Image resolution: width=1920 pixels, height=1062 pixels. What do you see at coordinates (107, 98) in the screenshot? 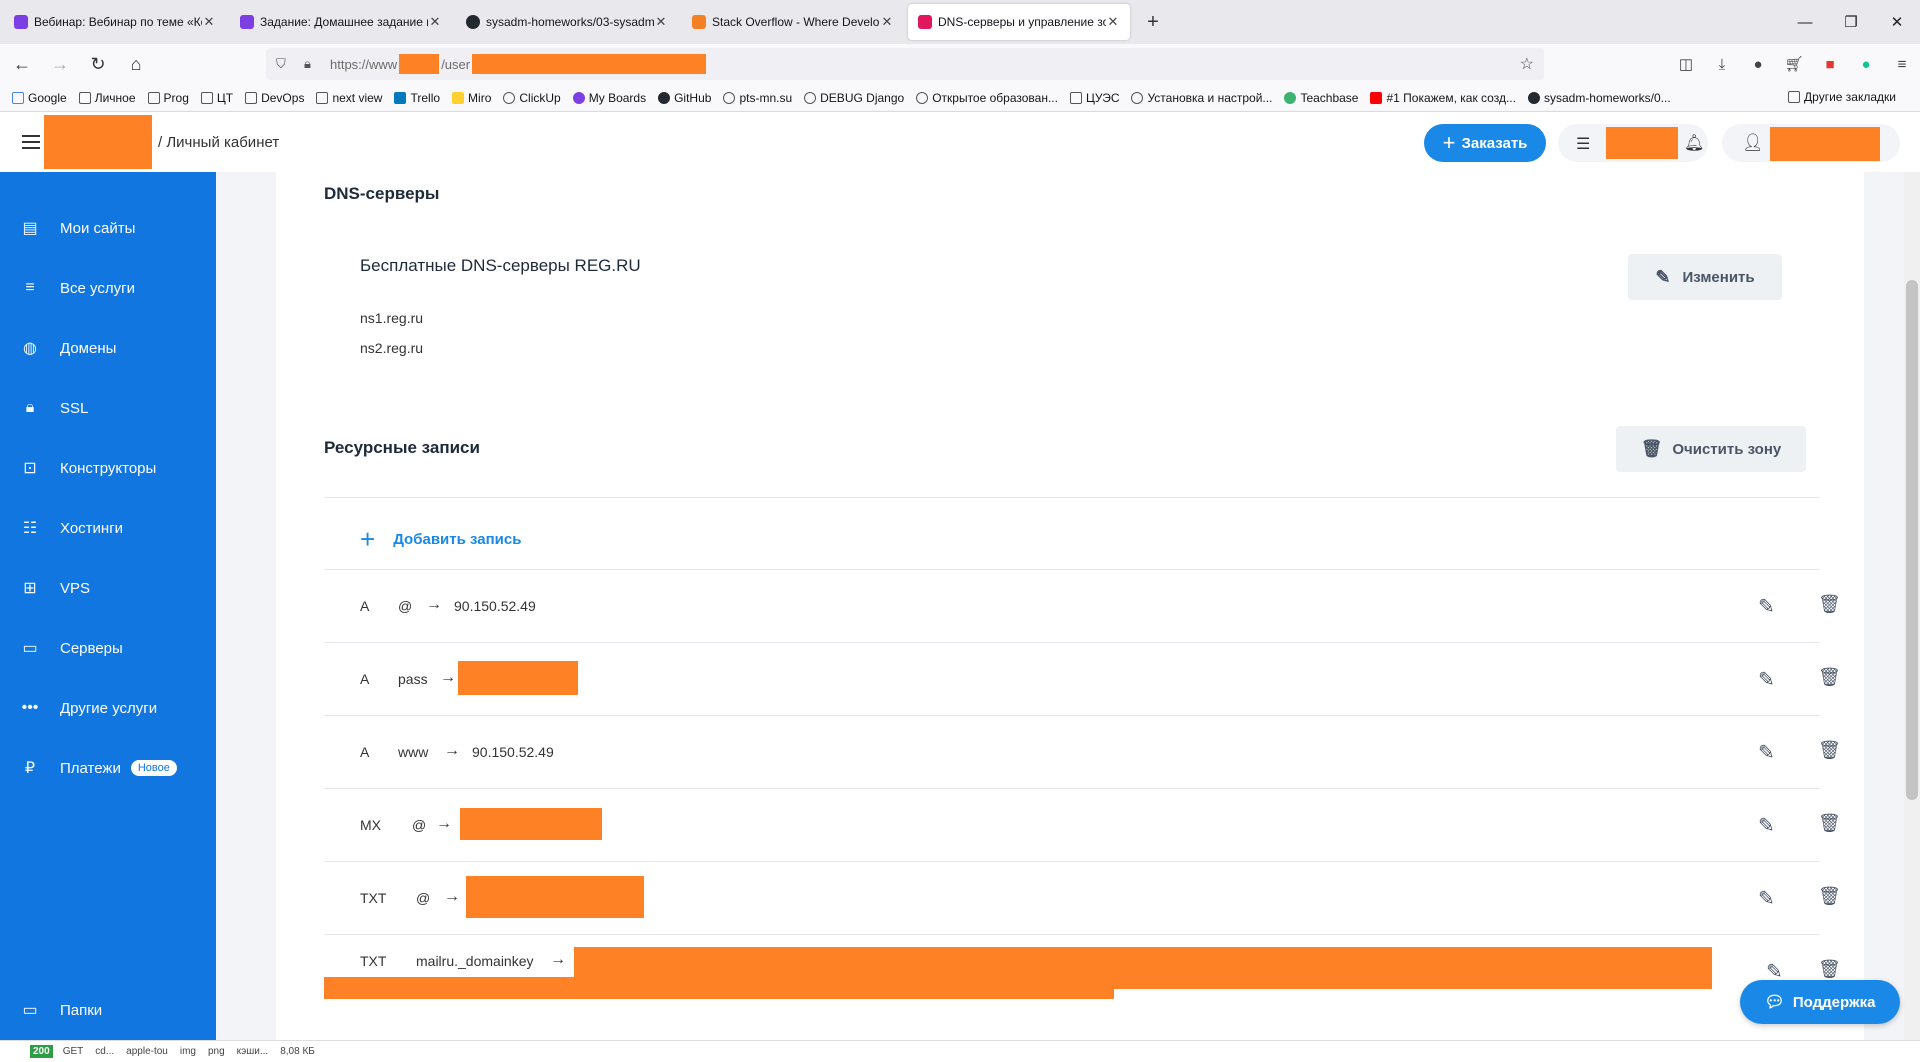
I see `bookmark-item: Личное` at bounding box center [107, 98].